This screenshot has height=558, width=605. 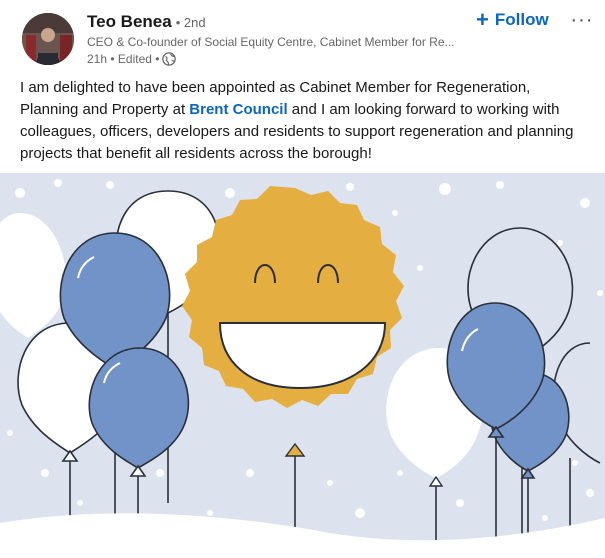 I want to click on more-options-button: ···, so click(x=582, y=20).